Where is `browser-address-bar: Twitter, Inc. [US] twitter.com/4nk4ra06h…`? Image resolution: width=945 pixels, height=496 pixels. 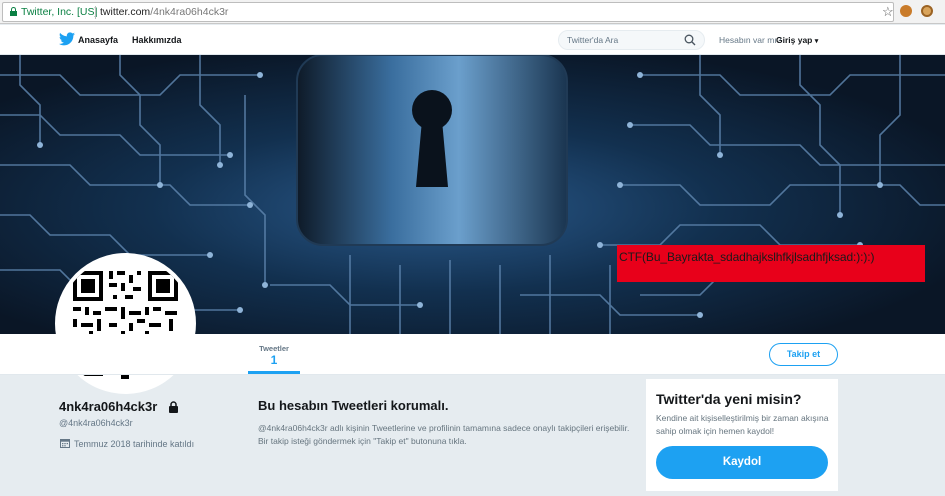 browser-address-bar: Twitter, Inc. [US] twitter.com/4nk4ra06h… is located at coordinates (472, 12).